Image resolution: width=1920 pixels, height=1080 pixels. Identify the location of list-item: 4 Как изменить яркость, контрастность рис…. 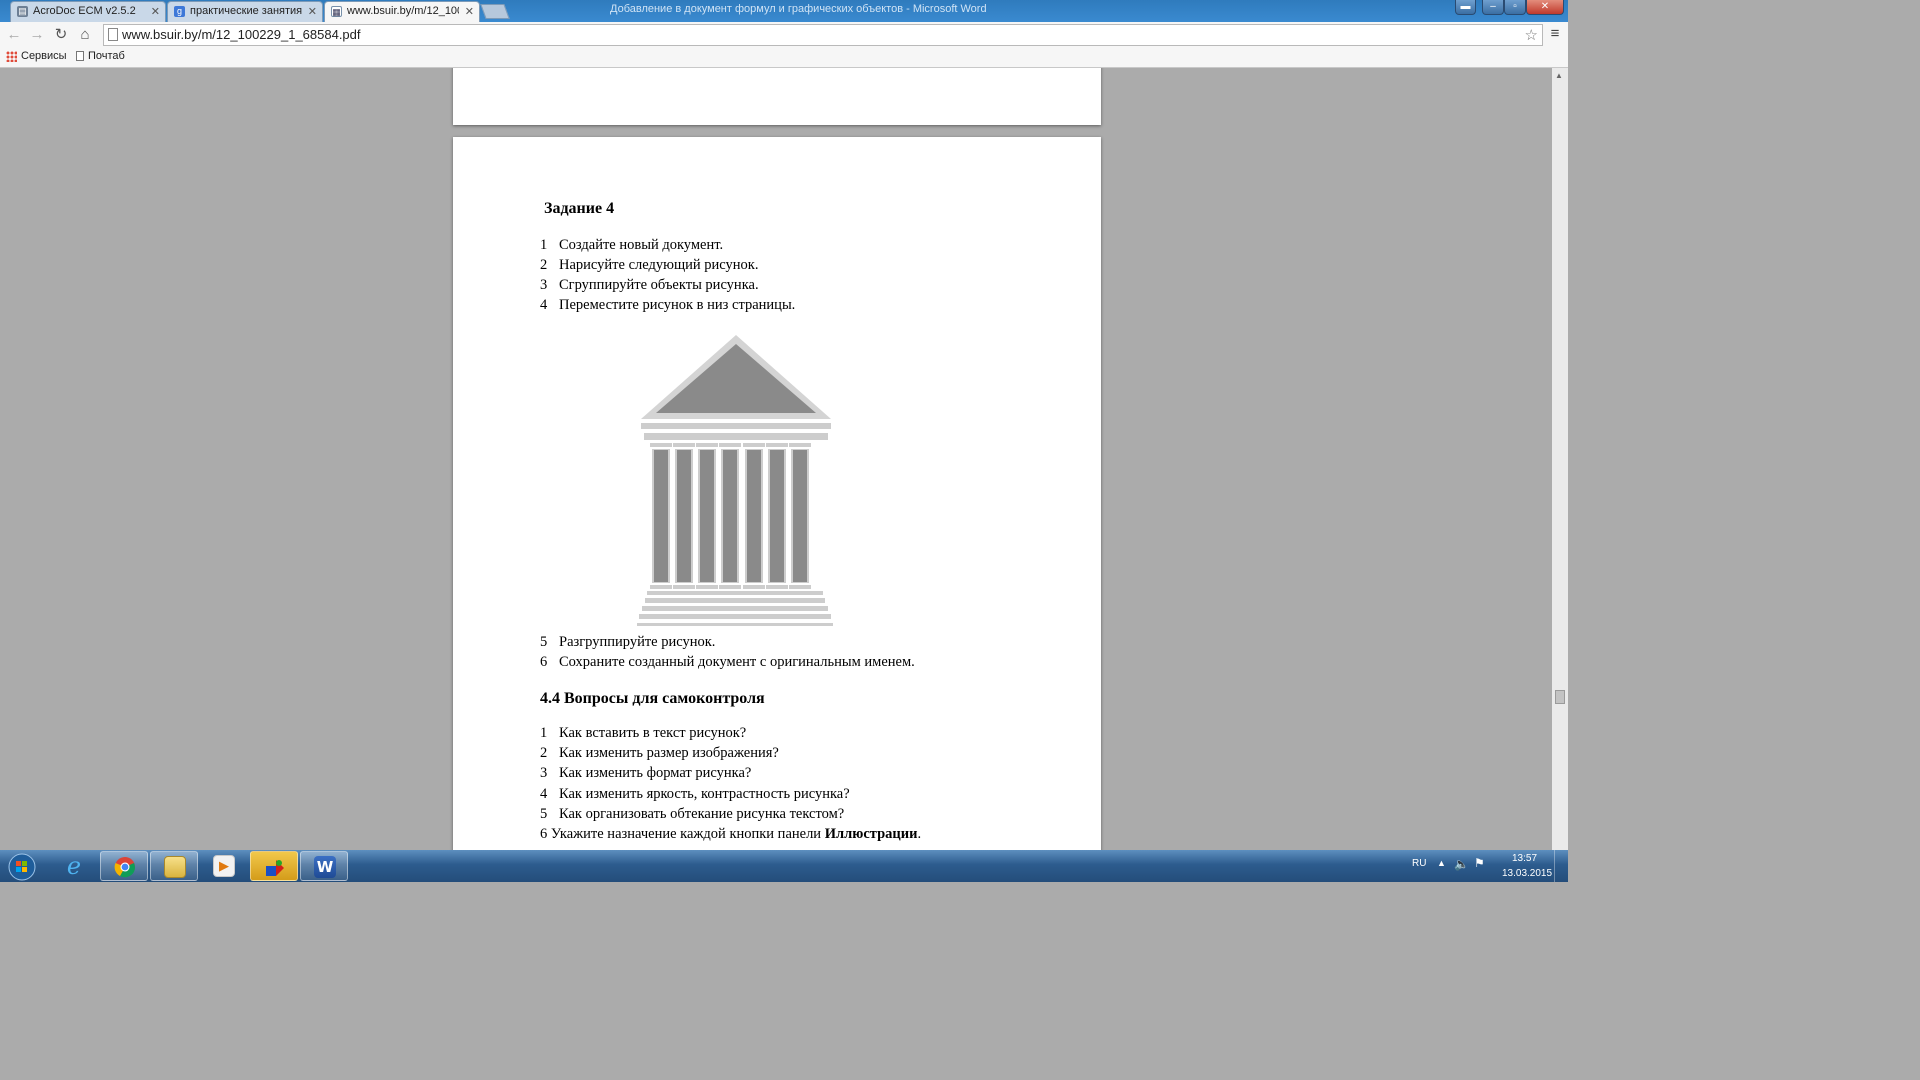
(695, 794).